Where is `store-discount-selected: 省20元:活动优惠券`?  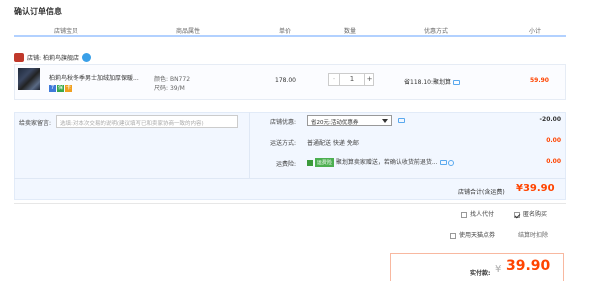
store-discount-selected: 省20元:活动优惠券 is located at coordinates (335, 123).